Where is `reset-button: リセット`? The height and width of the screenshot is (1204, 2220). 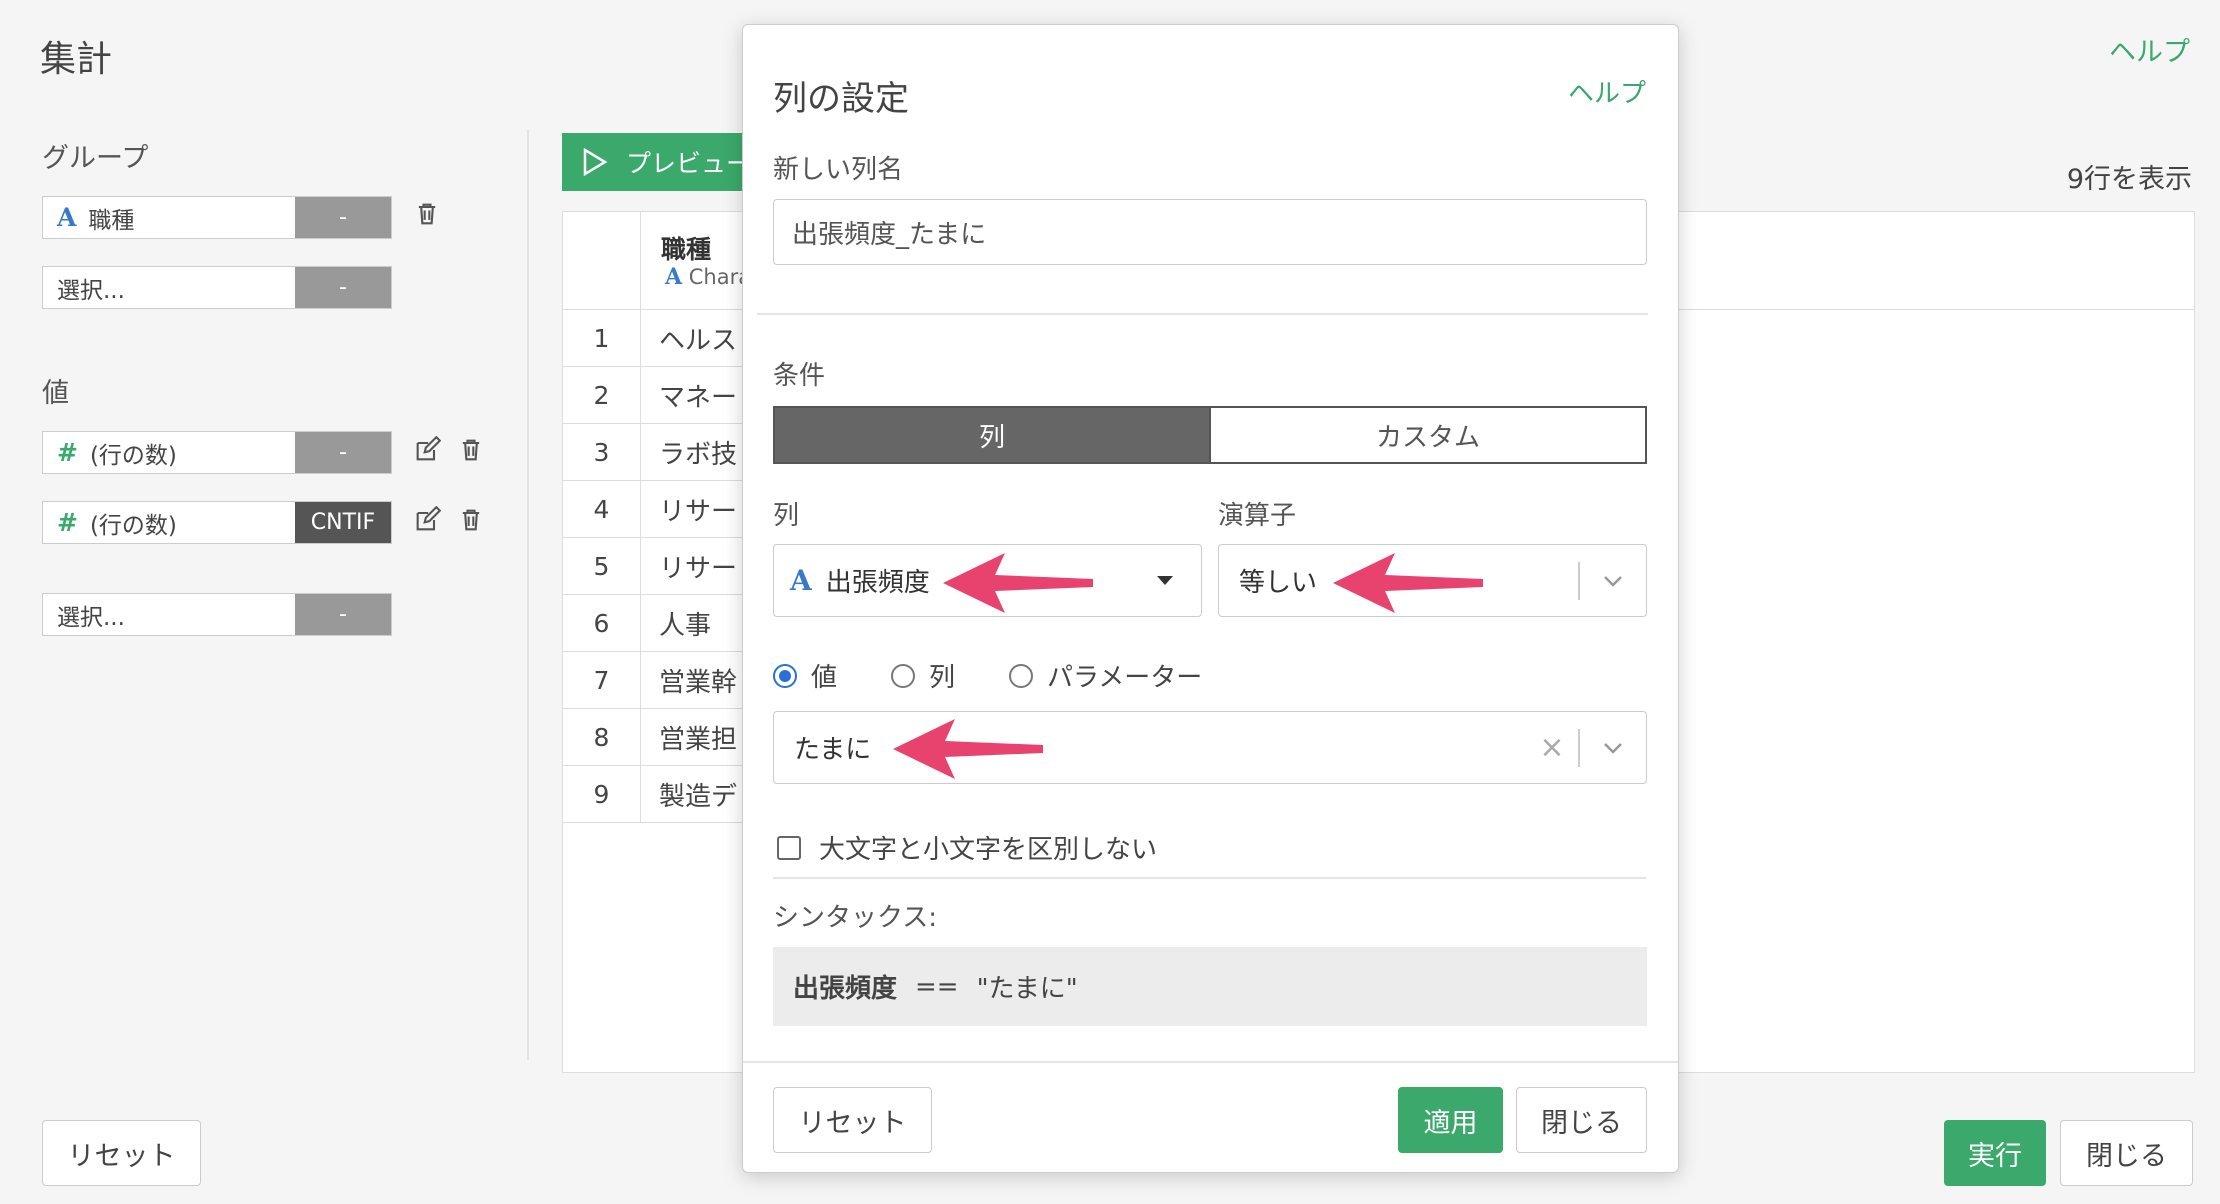 reset-button: リセット is located at coordinates (121, 1153).